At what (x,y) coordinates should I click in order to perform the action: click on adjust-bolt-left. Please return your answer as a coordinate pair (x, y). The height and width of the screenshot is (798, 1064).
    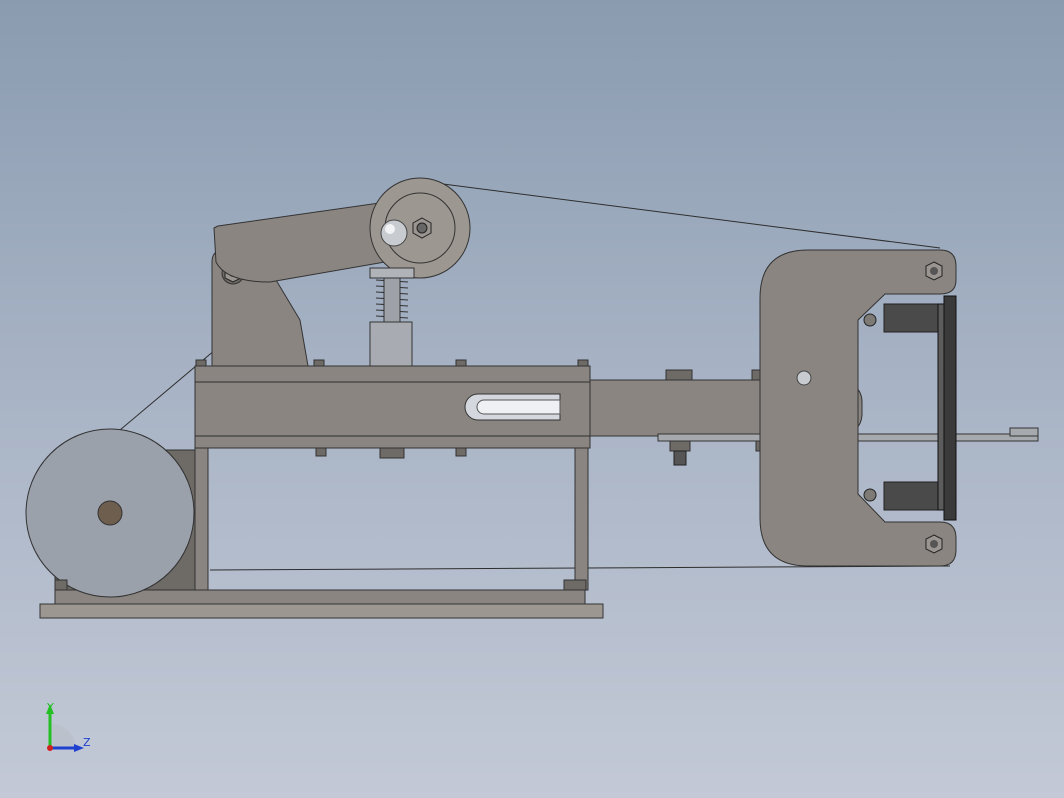
    Looking at the image, I should click on (680, 453).